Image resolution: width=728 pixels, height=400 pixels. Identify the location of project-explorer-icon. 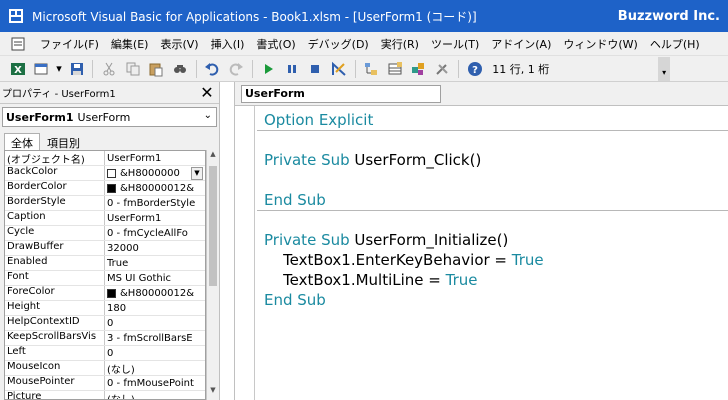
(372, 69).